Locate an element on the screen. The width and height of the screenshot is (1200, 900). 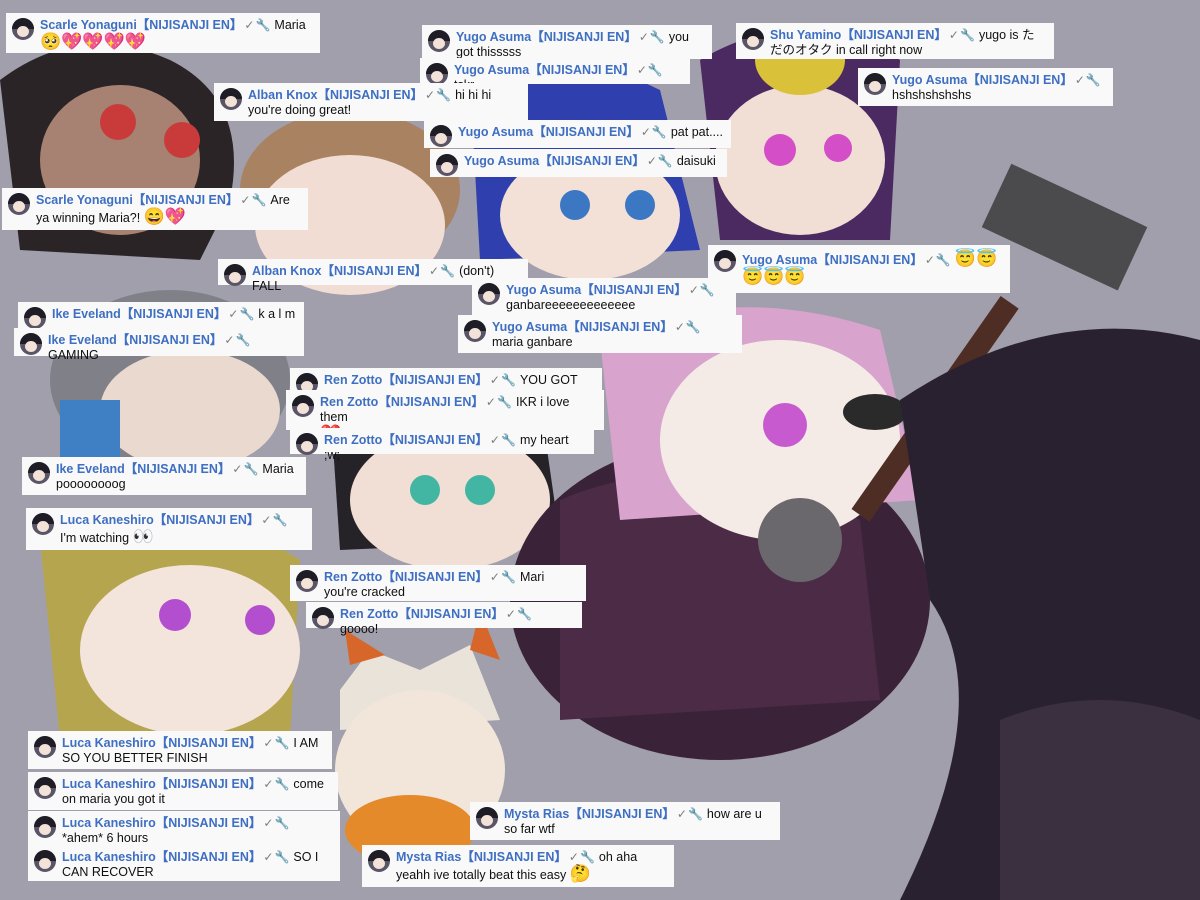
chat-message: Yugo Asuma【NIJISANJI EN】 ✓🔧 maria ganbare is located at coordinates (600, 334).